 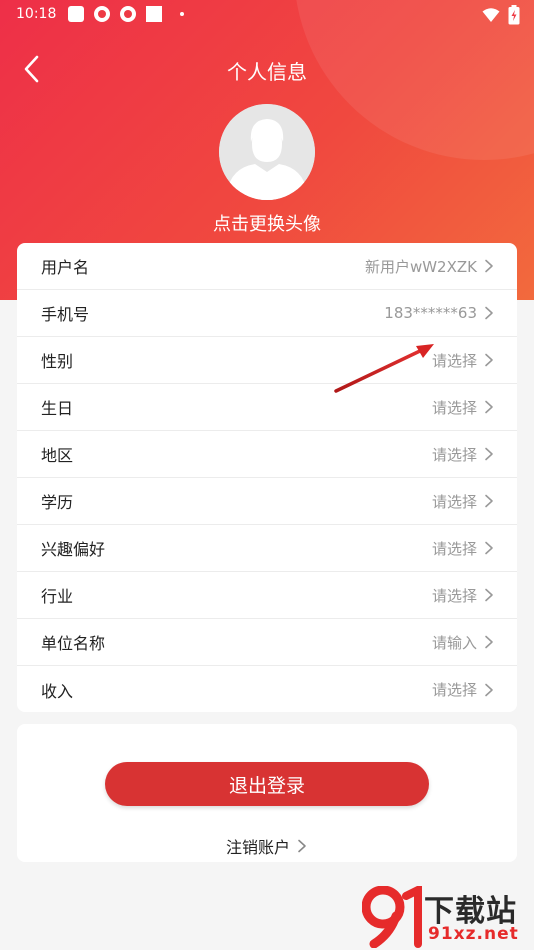 I want to click on status-notification-icons, so click(x=126, y=14).